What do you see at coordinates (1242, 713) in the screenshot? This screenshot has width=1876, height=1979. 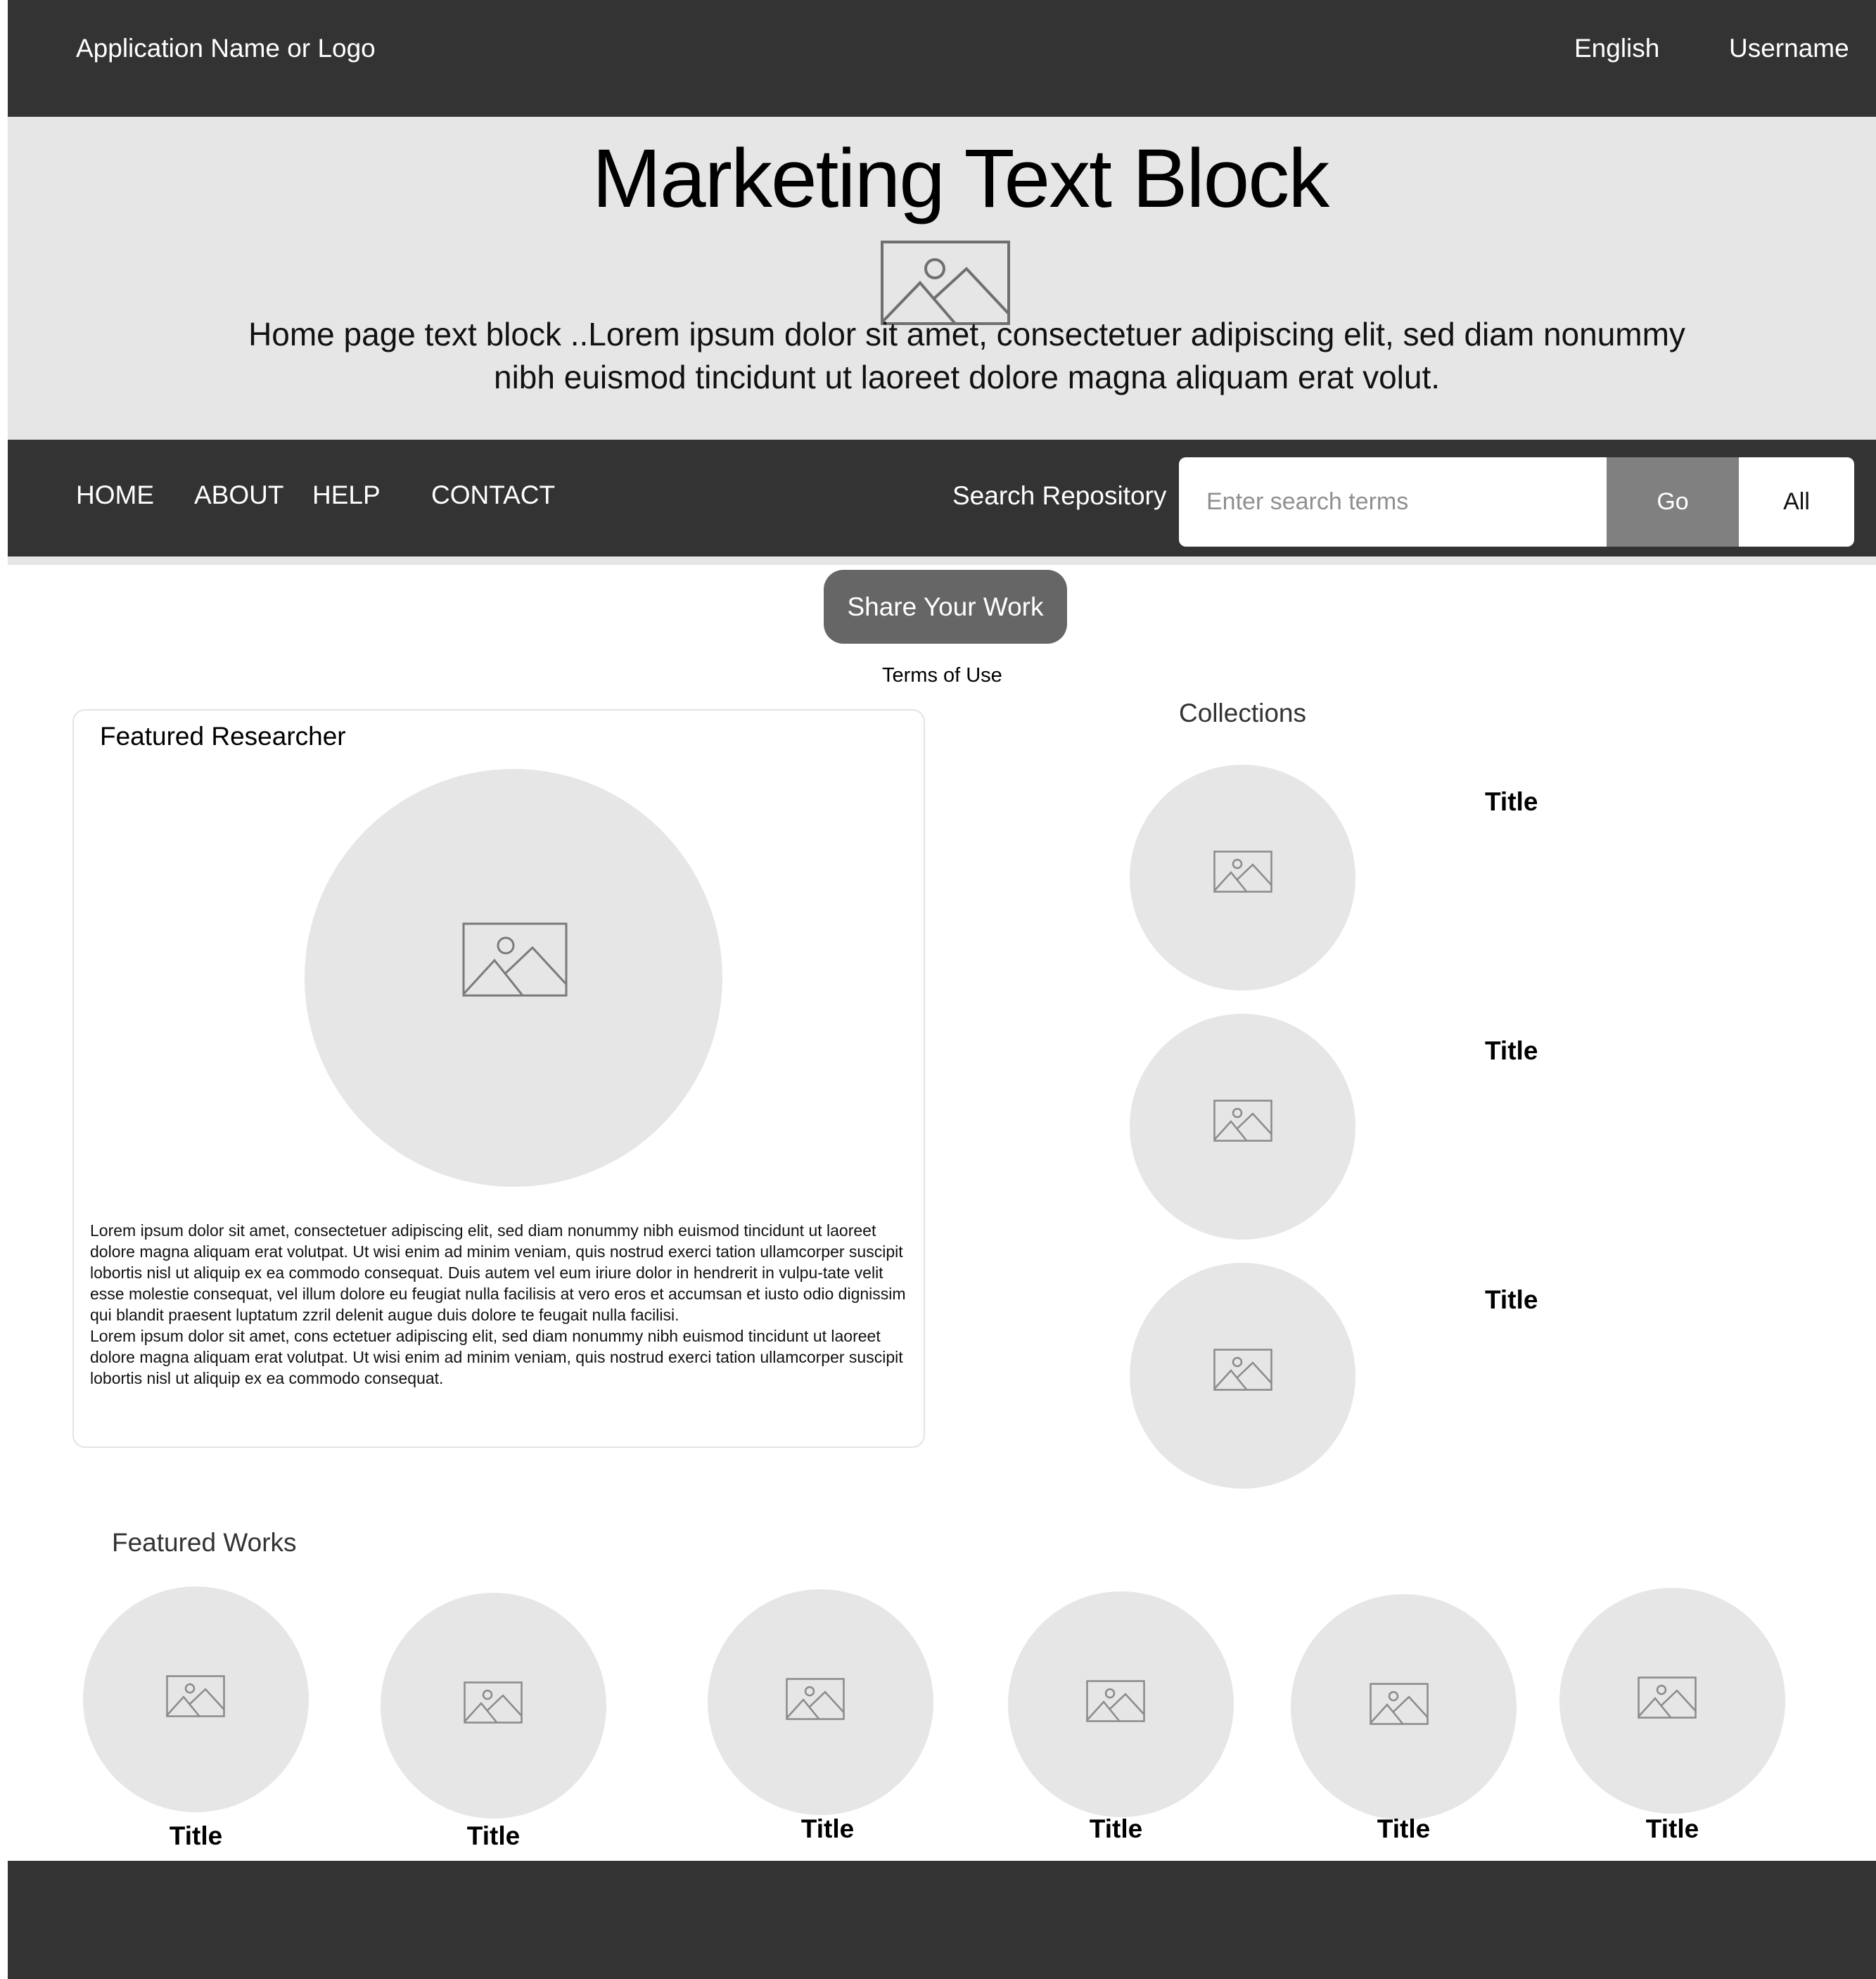 I see `collections-heading: Collections` at bounding box center [1242, 713].